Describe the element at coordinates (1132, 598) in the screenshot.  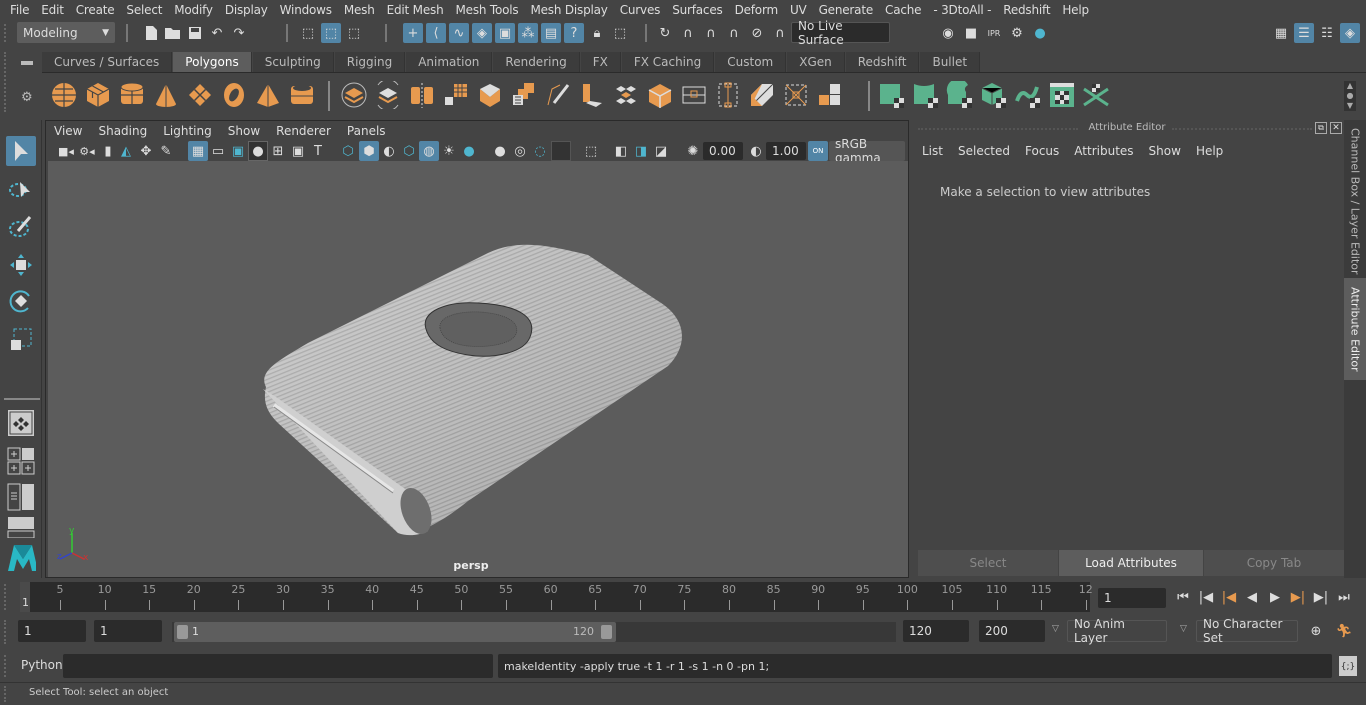
I see `current-frame-field: 1` at that location.